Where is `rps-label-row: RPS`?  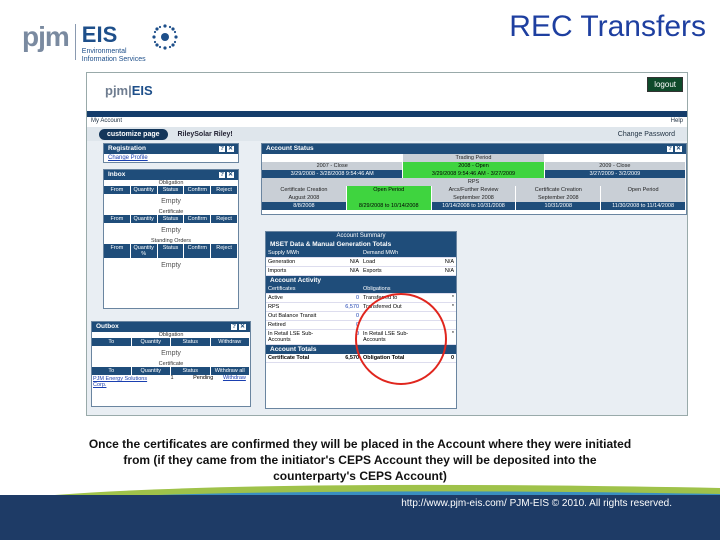
rps-label-row: RPS is located at coordinates (474, 182).